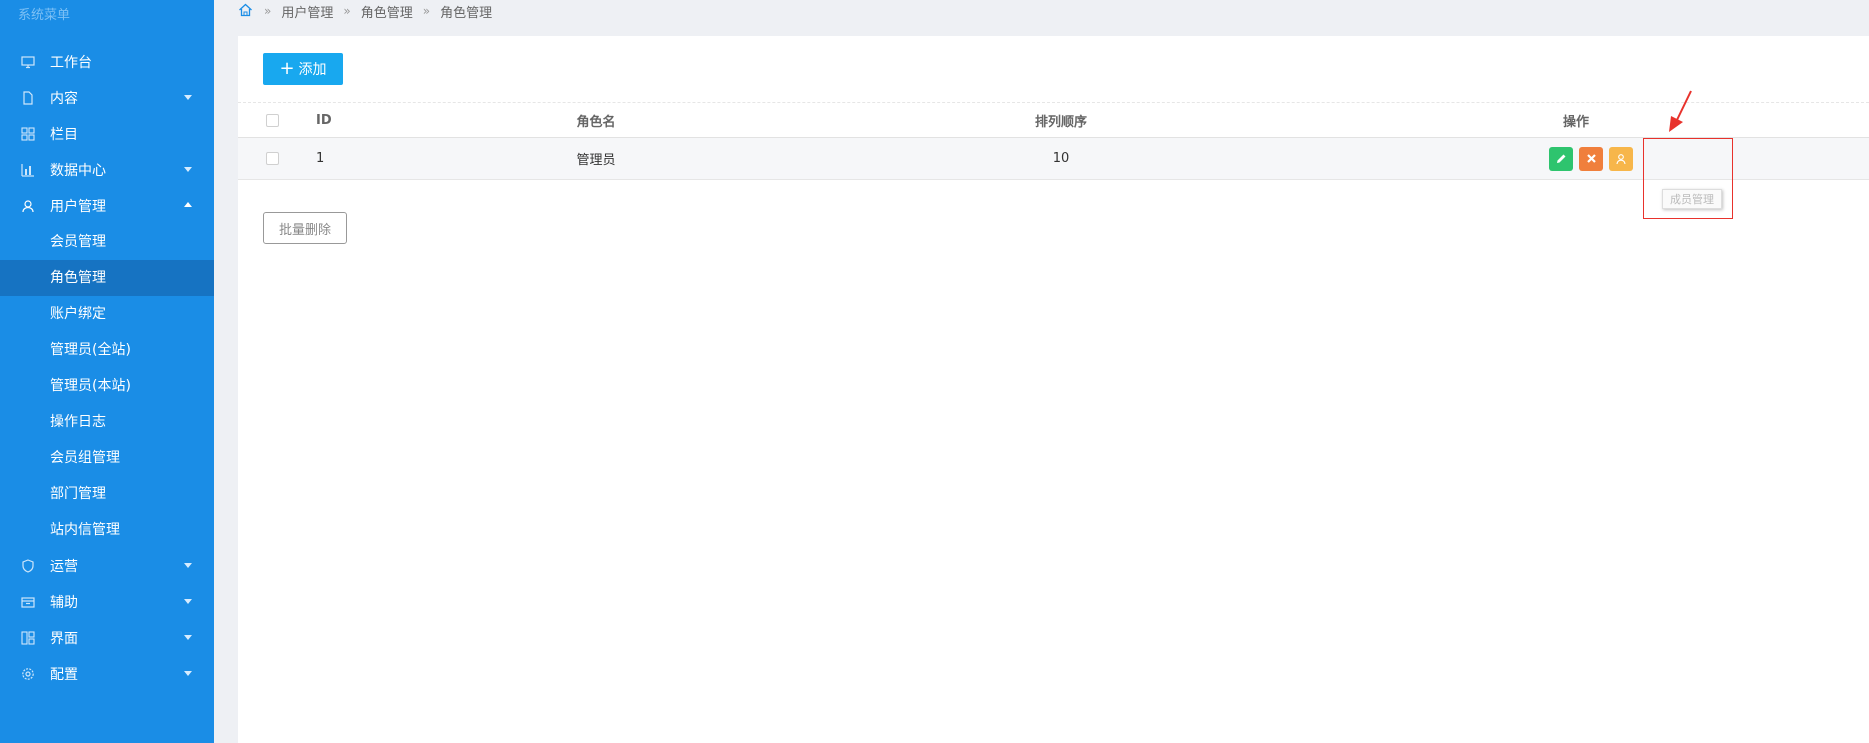 The height and width of the screenshot is (743, 1869). Describe the element at coordinates (1575, 122) in the screenshot. I see `header-actions: 操作` at that location.